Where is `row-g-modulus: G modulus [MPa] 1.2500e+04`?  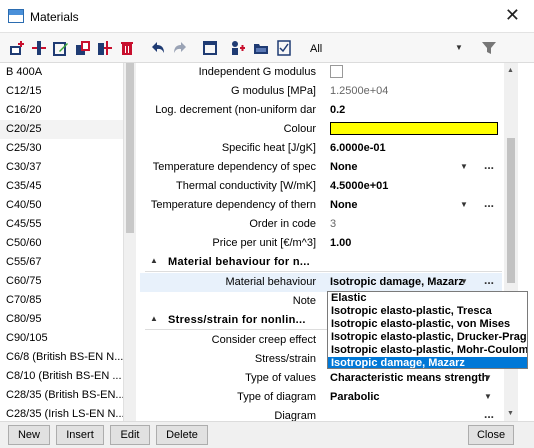 row-g-modulus: G modulus [MPa] 1.2500e+04 is located at coordinates (321, 91).